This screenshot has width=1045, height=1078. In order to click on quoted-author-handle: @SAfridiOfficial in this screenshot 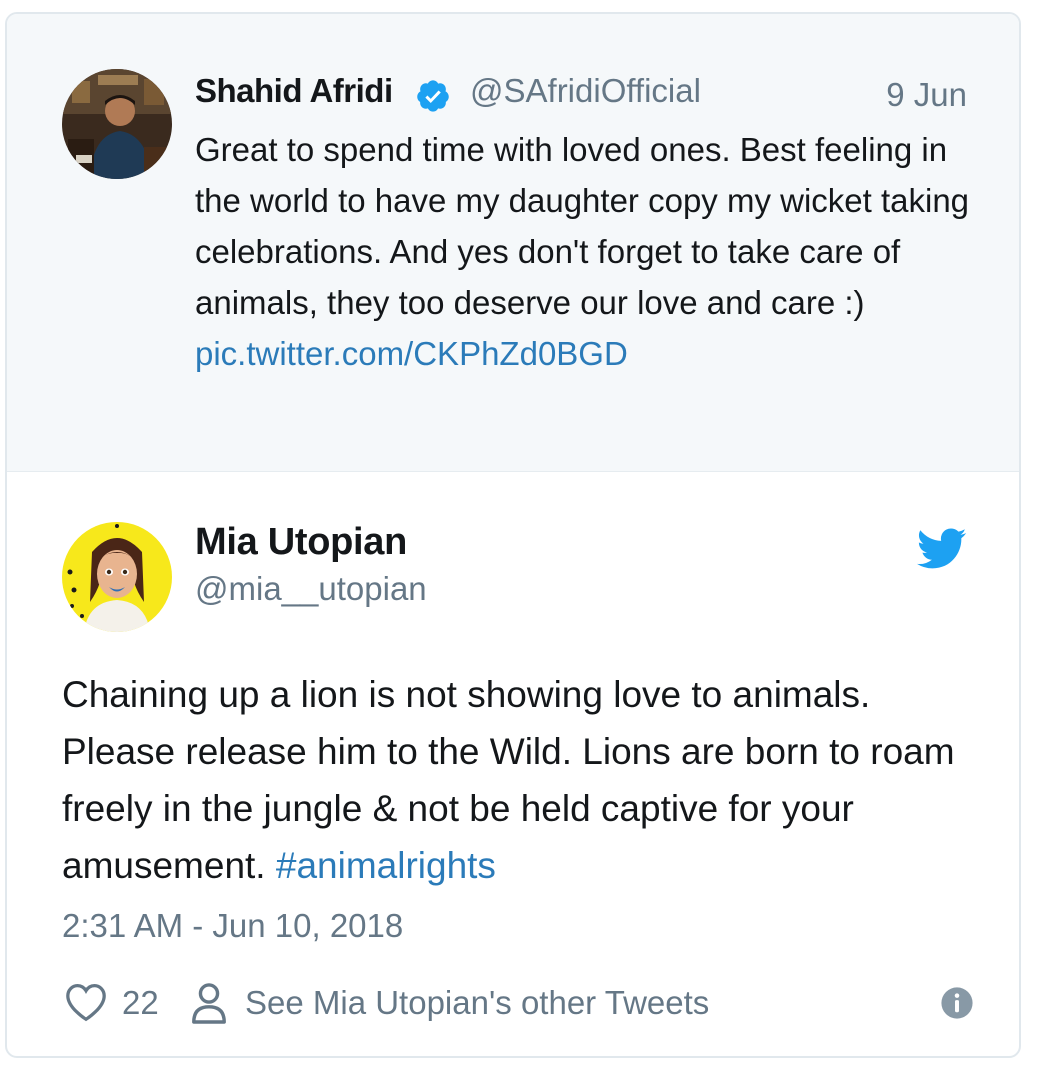, I will do `click(585, 91)`.